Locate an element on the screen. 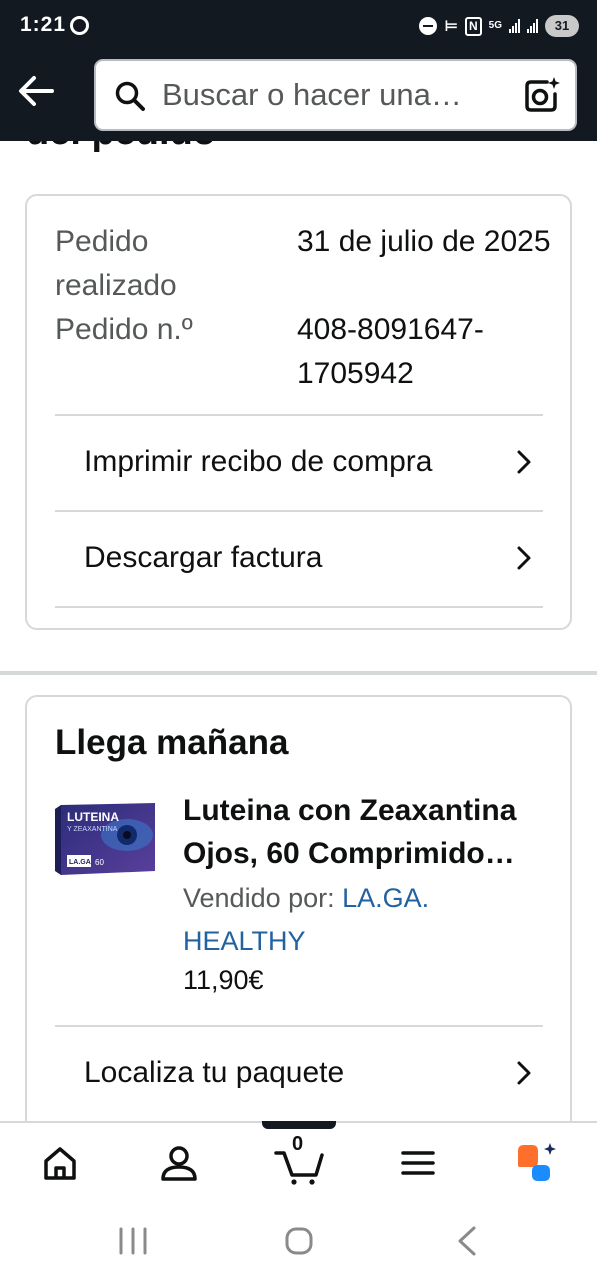  circle-notification-icon is located at coordinates (79, 25).